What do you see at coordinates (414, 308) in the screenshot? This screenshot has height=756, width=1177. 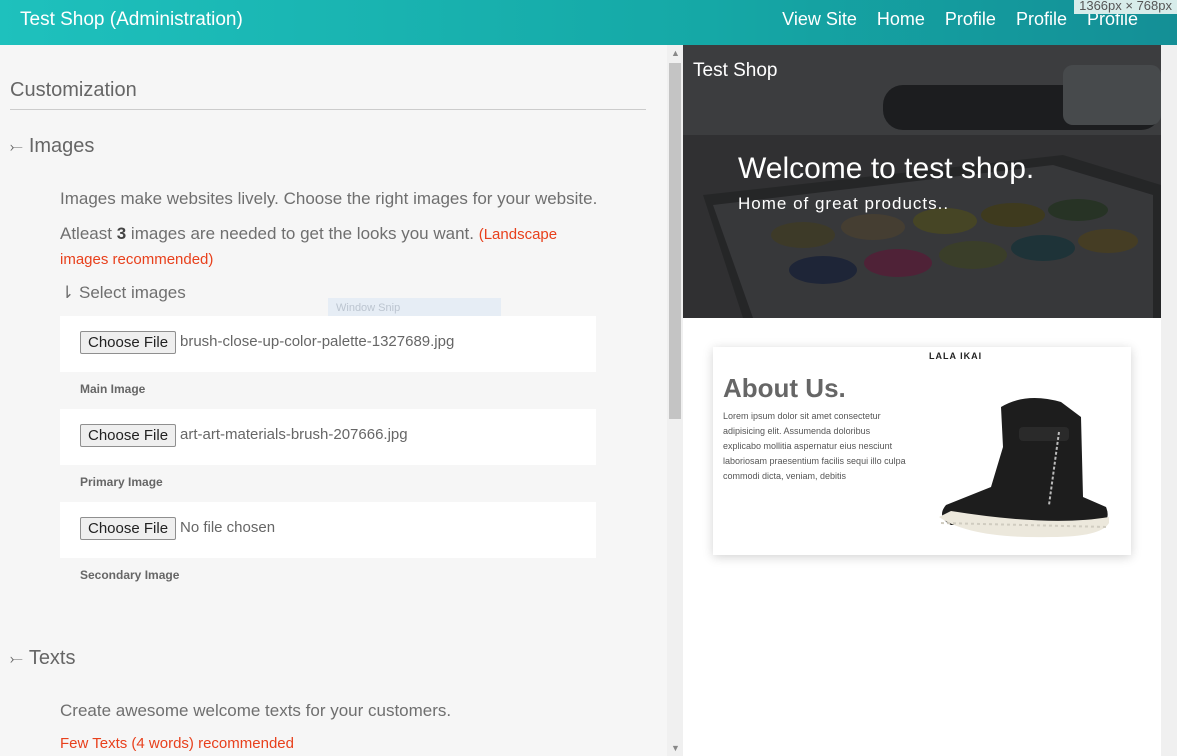 I see `window-snip-overlay: Window Snip` at bounding box center [414, 308].